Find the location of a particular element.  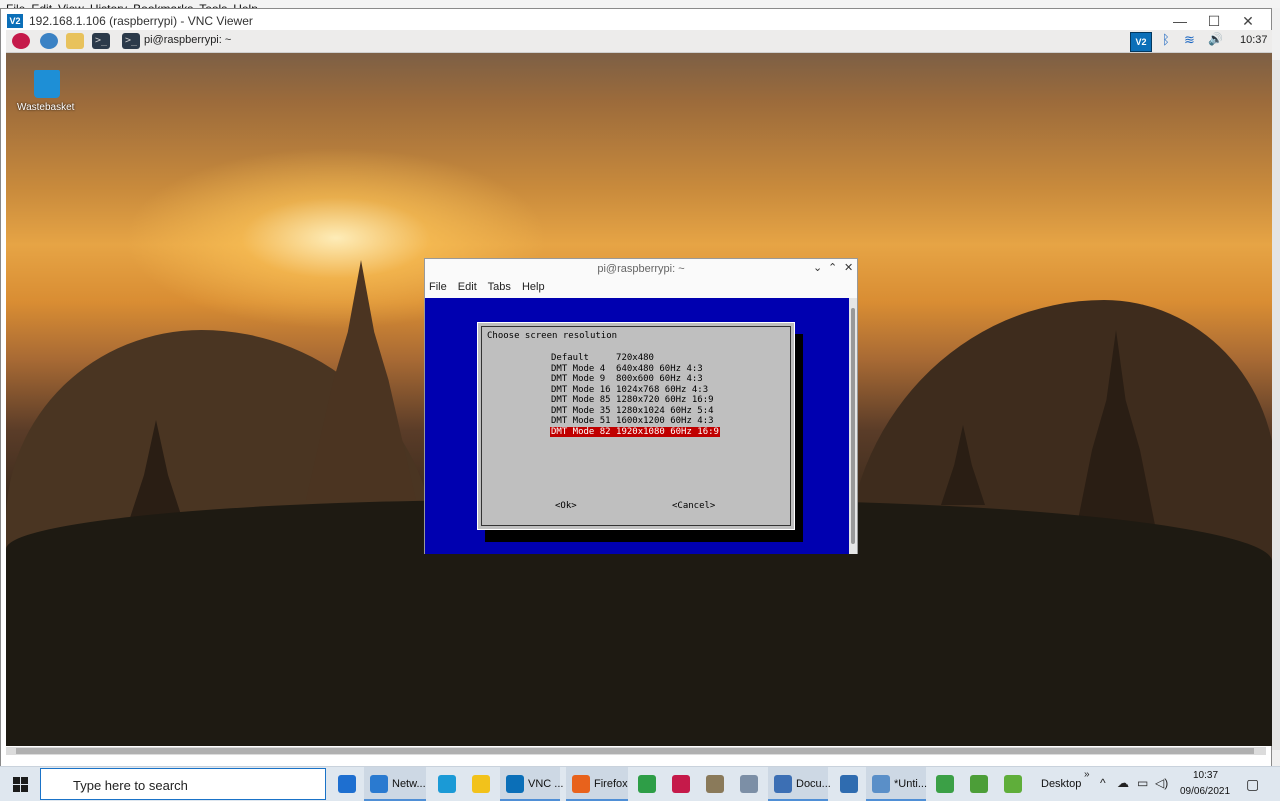

chrome-icon is located at coordinates (647, 784).